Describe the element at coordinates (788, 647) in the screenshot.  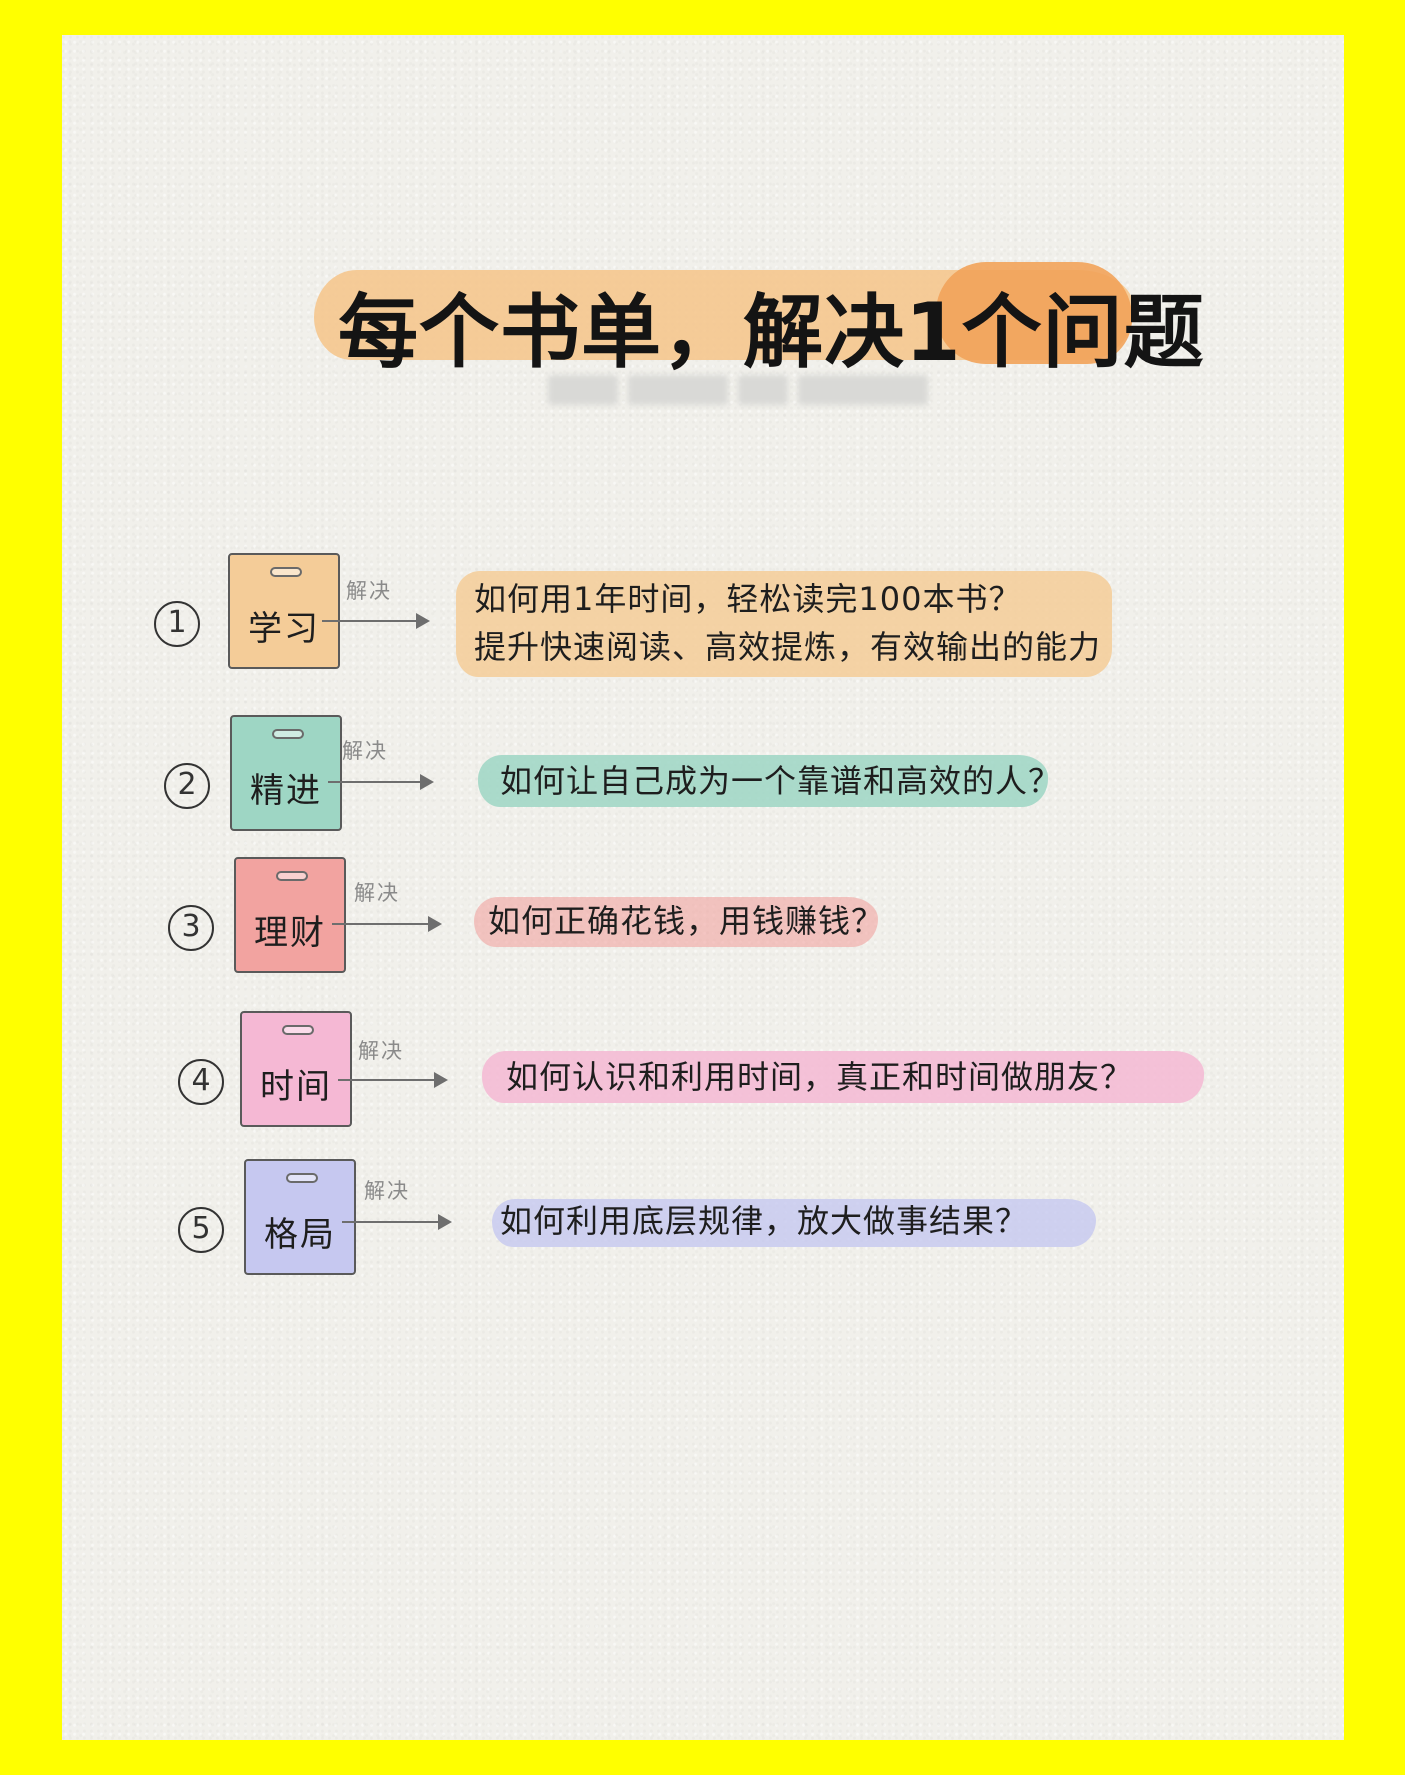
I see `question-line-2: 提升快速阅读、高效提炼，有效输出的能力` at that location.